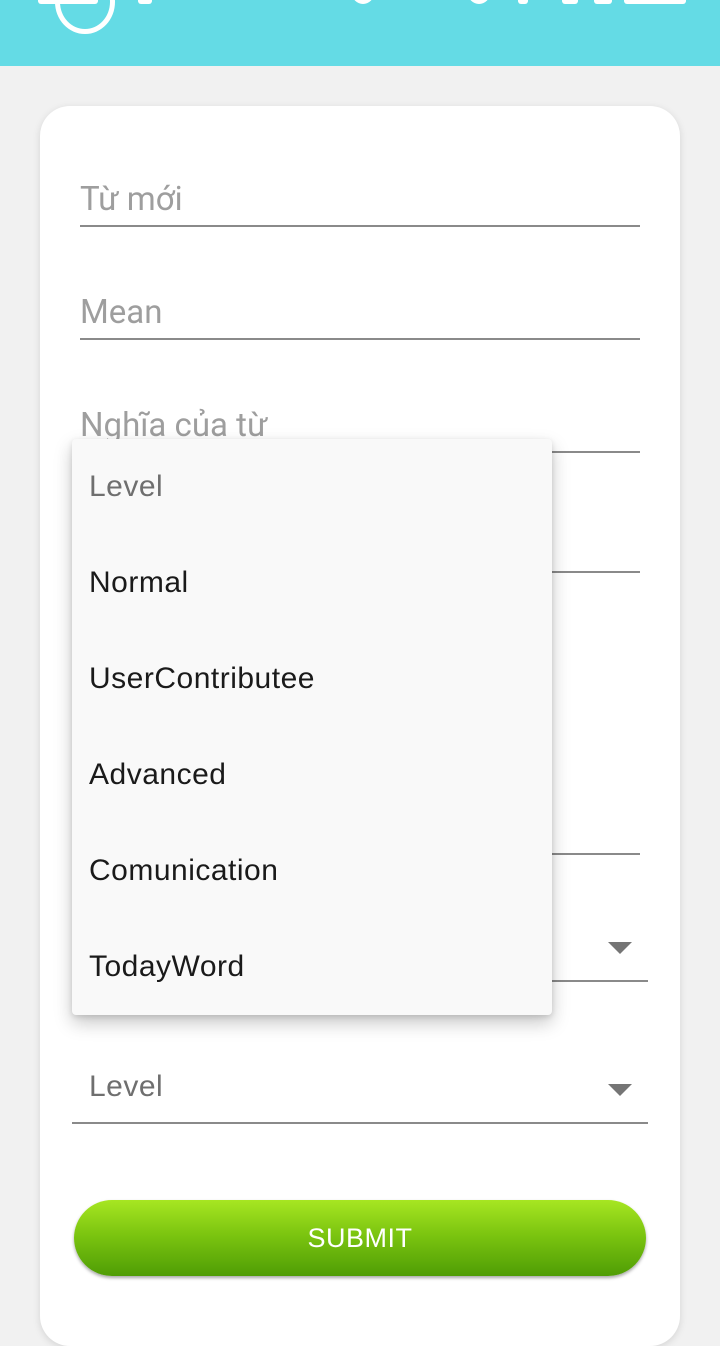 Image resolution: width=720 pixels, height=1346 pixels. Describe the element at coordinates (570, 2) in the screenshot. I see `status-signal-icon` at that location.